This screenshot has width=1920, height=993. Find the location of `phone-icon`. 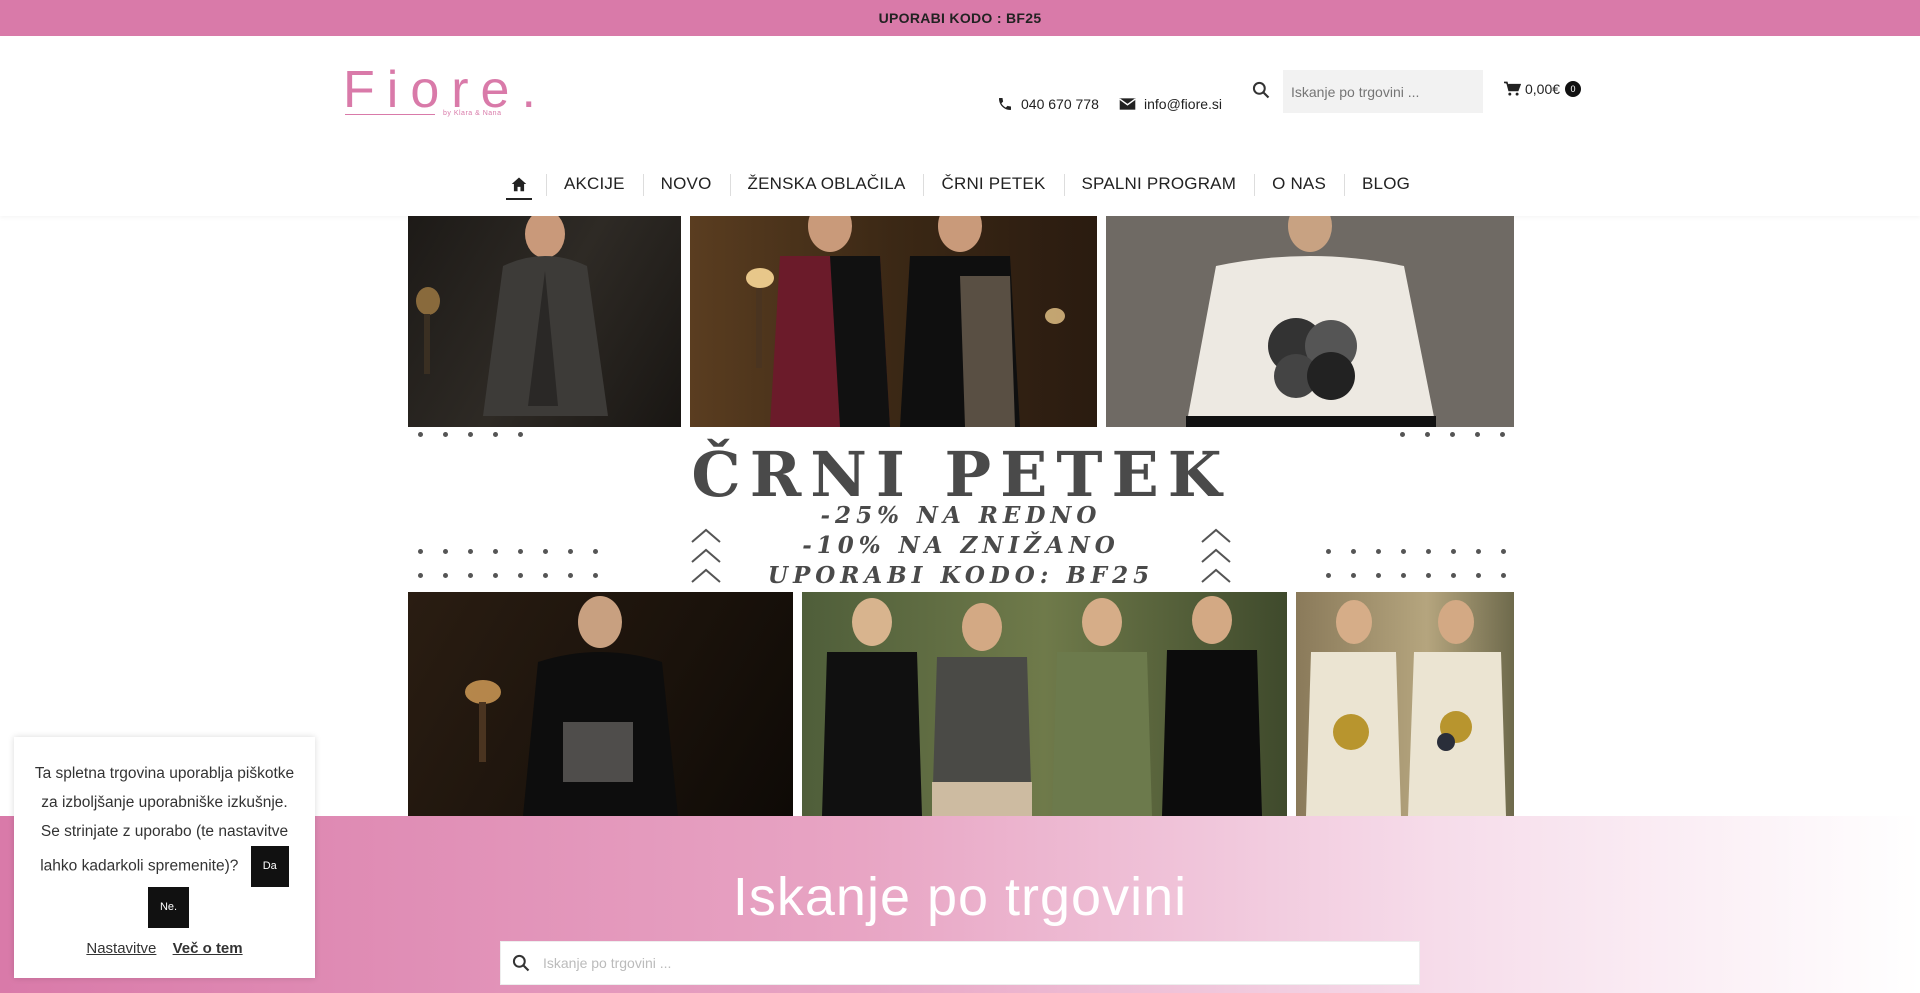

phone-icon is located at coordinates (1005, 104).